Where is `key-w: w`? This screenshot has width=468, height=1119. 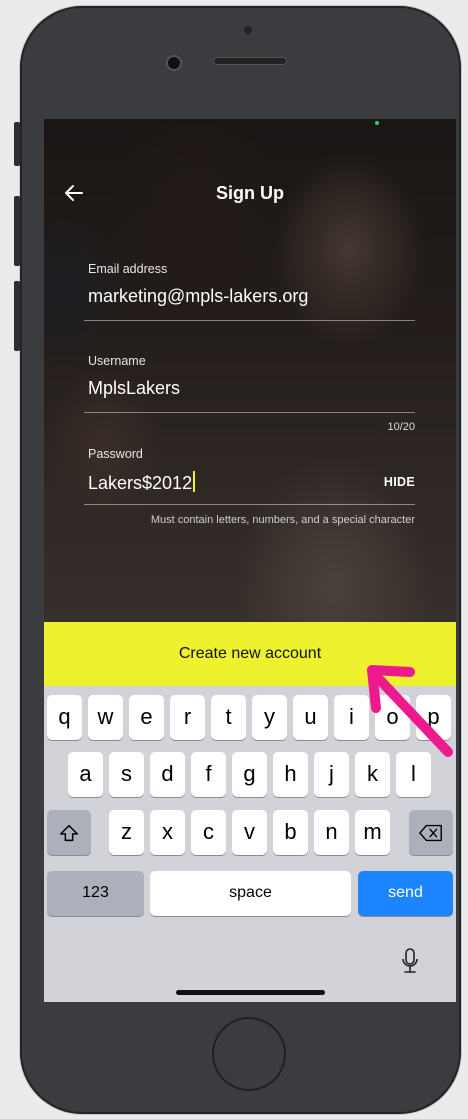
key-w: w is located at coordinates (105, 717).